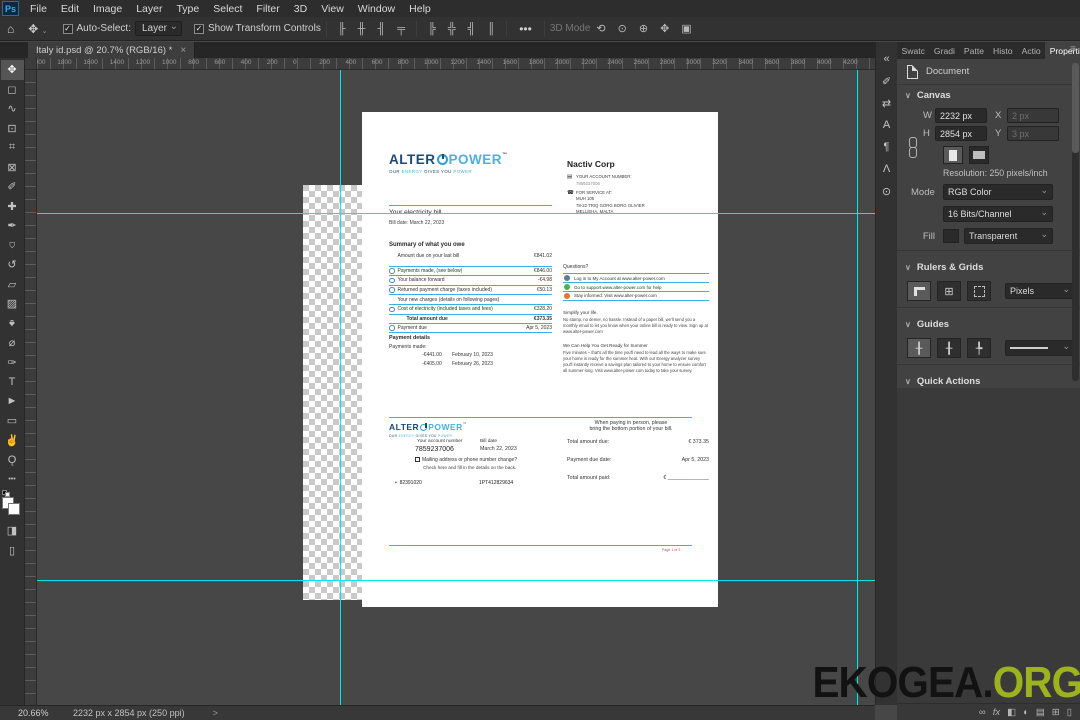 This screenshot has width=1080, height=720. What do you see at coordinates (979, 348) in the screenshot?
I see `clear-guides-button: ╄` at bounding box center [979, 348].